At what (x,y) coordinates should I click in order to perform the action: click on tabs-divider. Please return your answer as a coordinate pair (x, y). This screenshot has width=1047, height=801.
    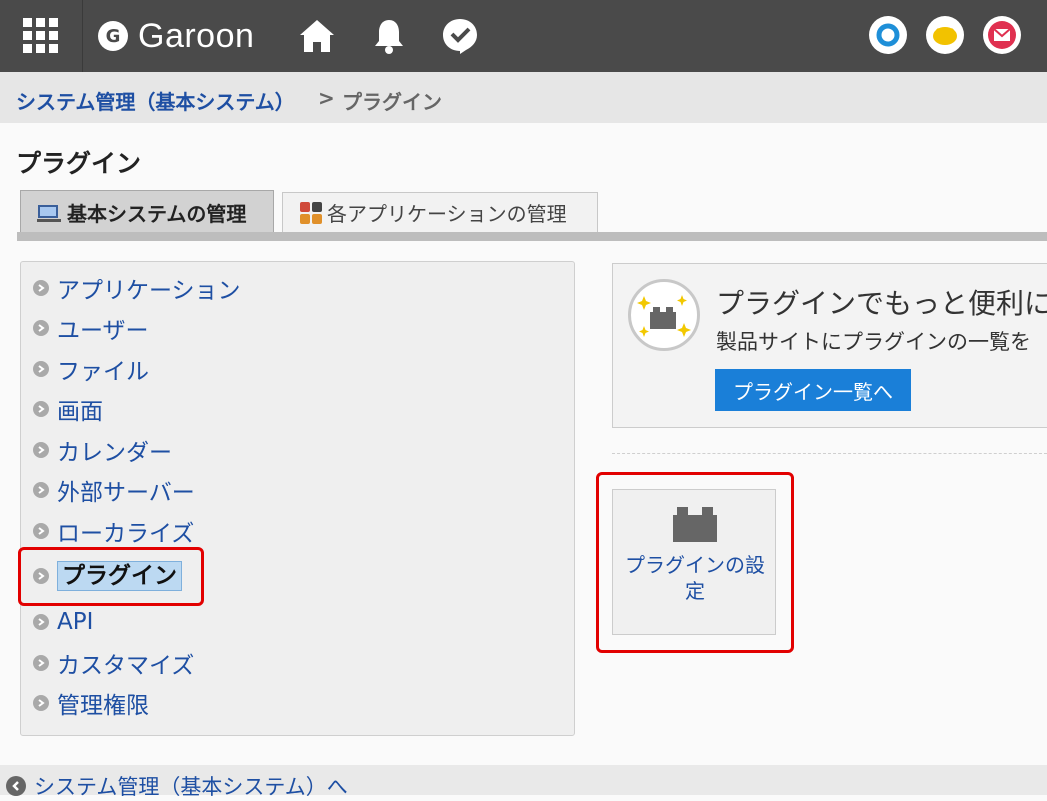
    Looking at the image, I should click on (532, 236).